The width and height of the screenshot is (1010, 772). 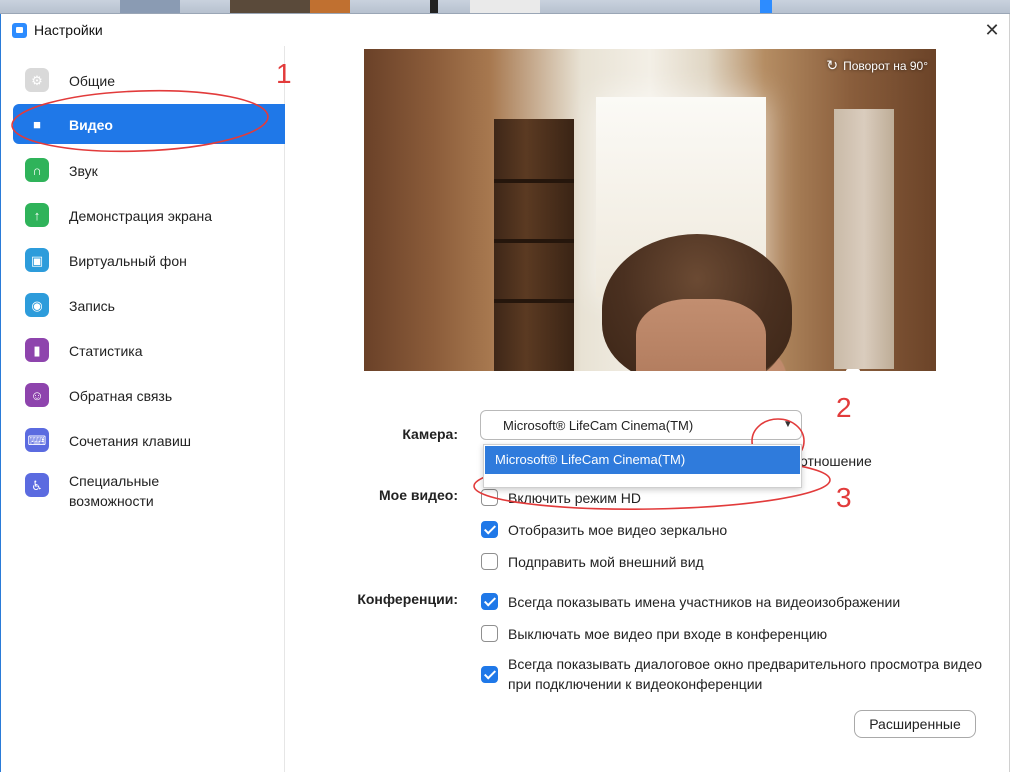 What do you see at coordinates (836, 461) in the screenshot?
I see `aspect-ratio-partial-text: отношение` at bounding box center [836, 461].